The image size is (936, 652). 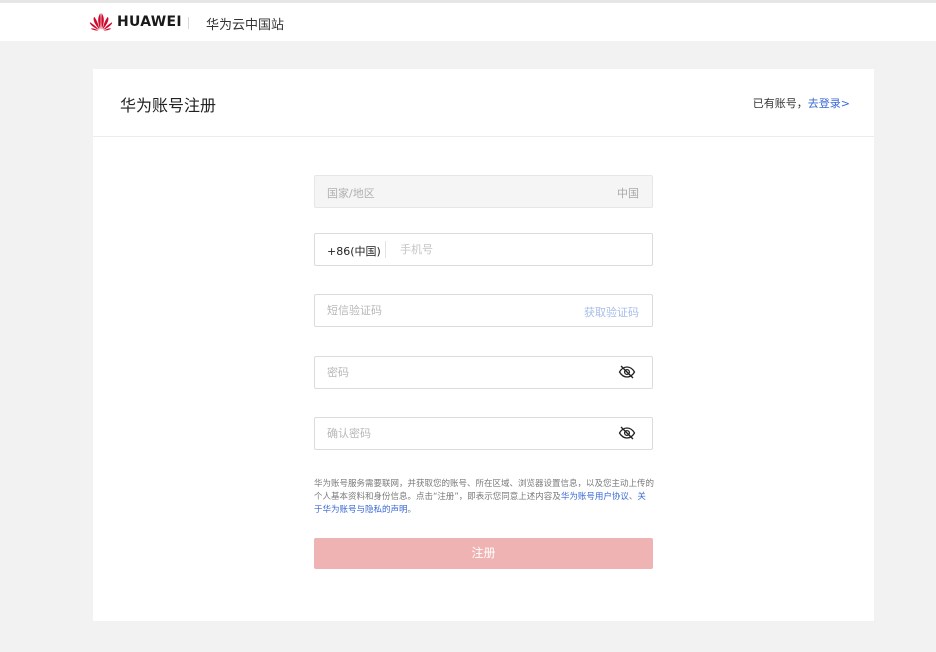 I want to click on confirm-password-field, so click(x=483, y=433).